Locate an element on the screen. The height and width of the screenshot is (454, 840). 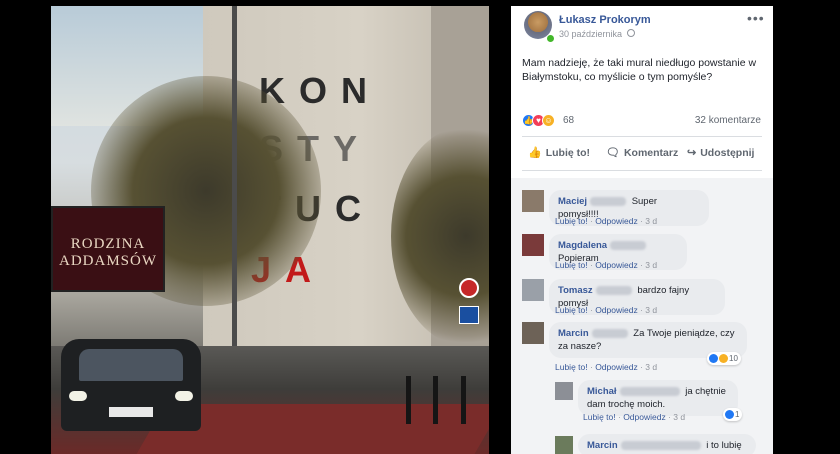
like-button-label: Lubię to! is located at coordinates (568, 153).